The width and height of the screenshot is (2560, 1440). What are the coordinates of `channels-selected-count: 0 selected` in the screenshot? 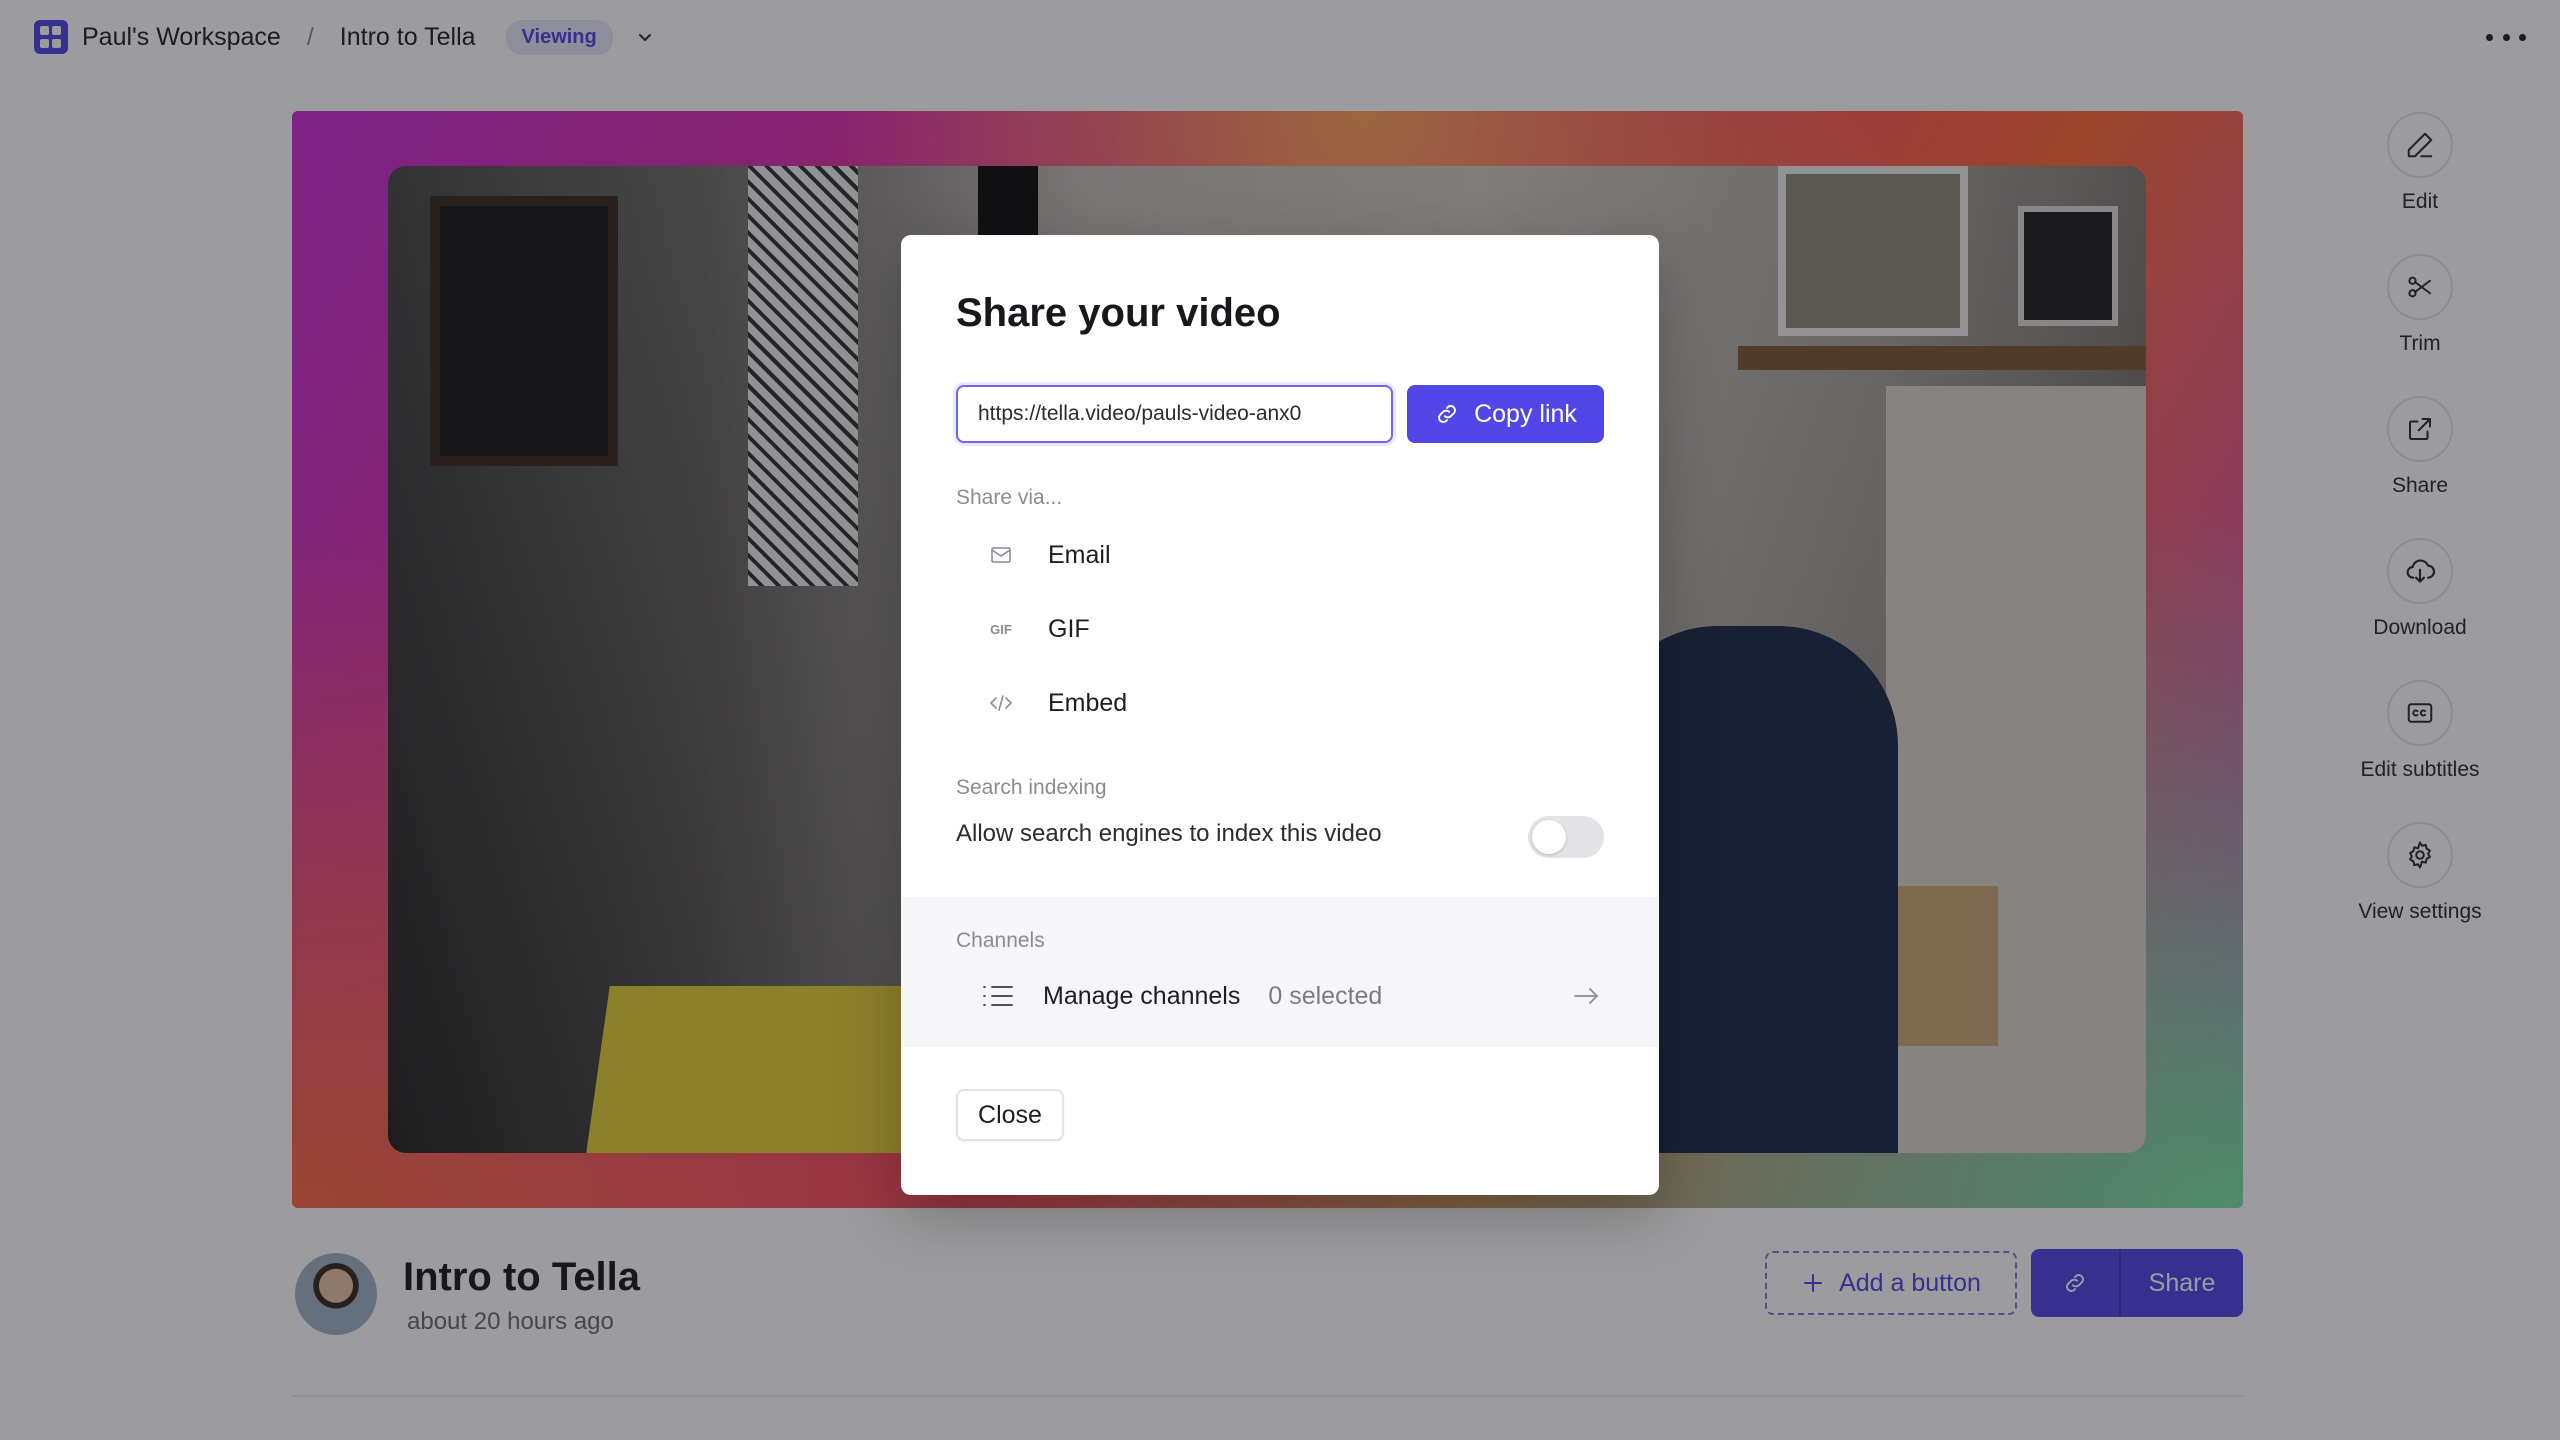 It's located at (1325, 995).